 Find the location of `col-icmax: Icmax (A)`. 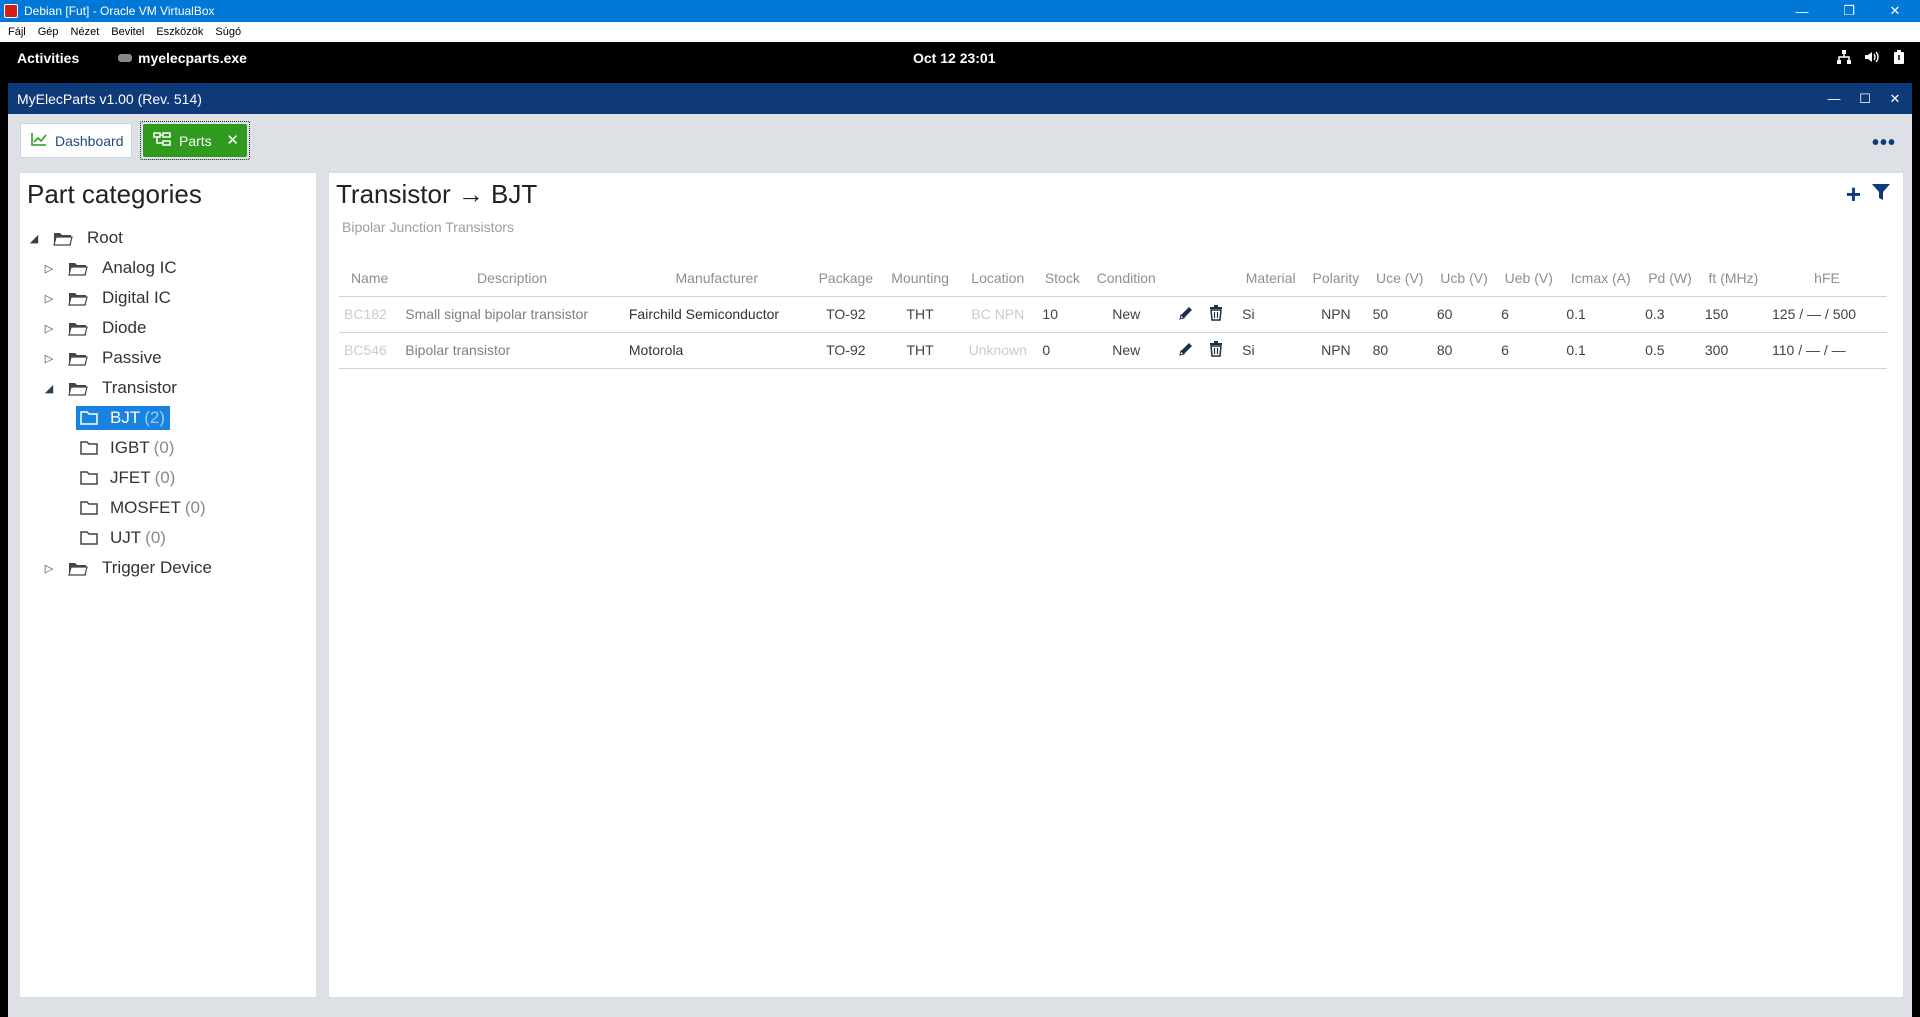

col-icmax: Icmax (A) is located at coordinates (1601, 278).